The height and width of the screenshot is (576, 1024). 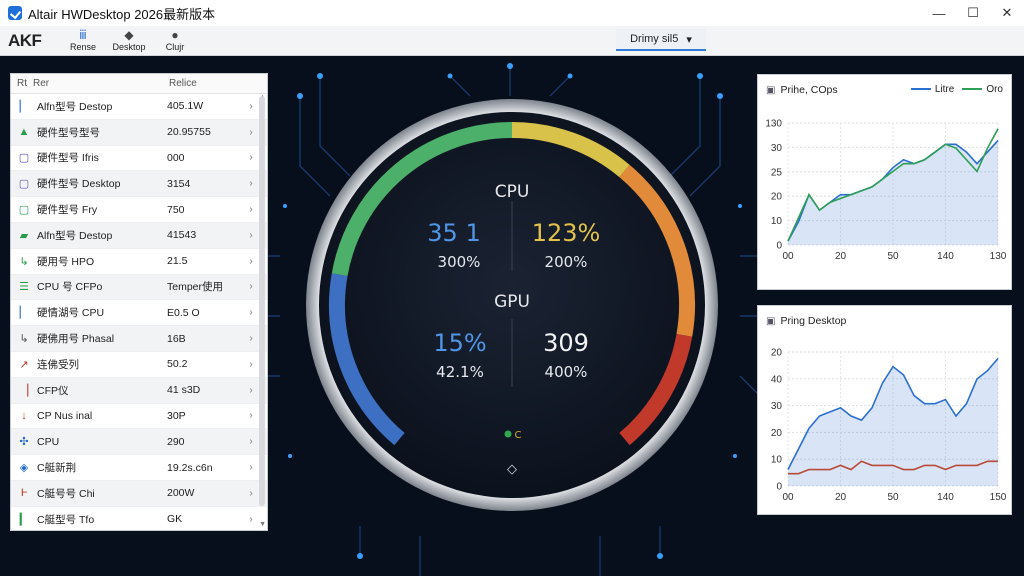 I want to click on y-tick-label: 40, so click(x=777, y=379).